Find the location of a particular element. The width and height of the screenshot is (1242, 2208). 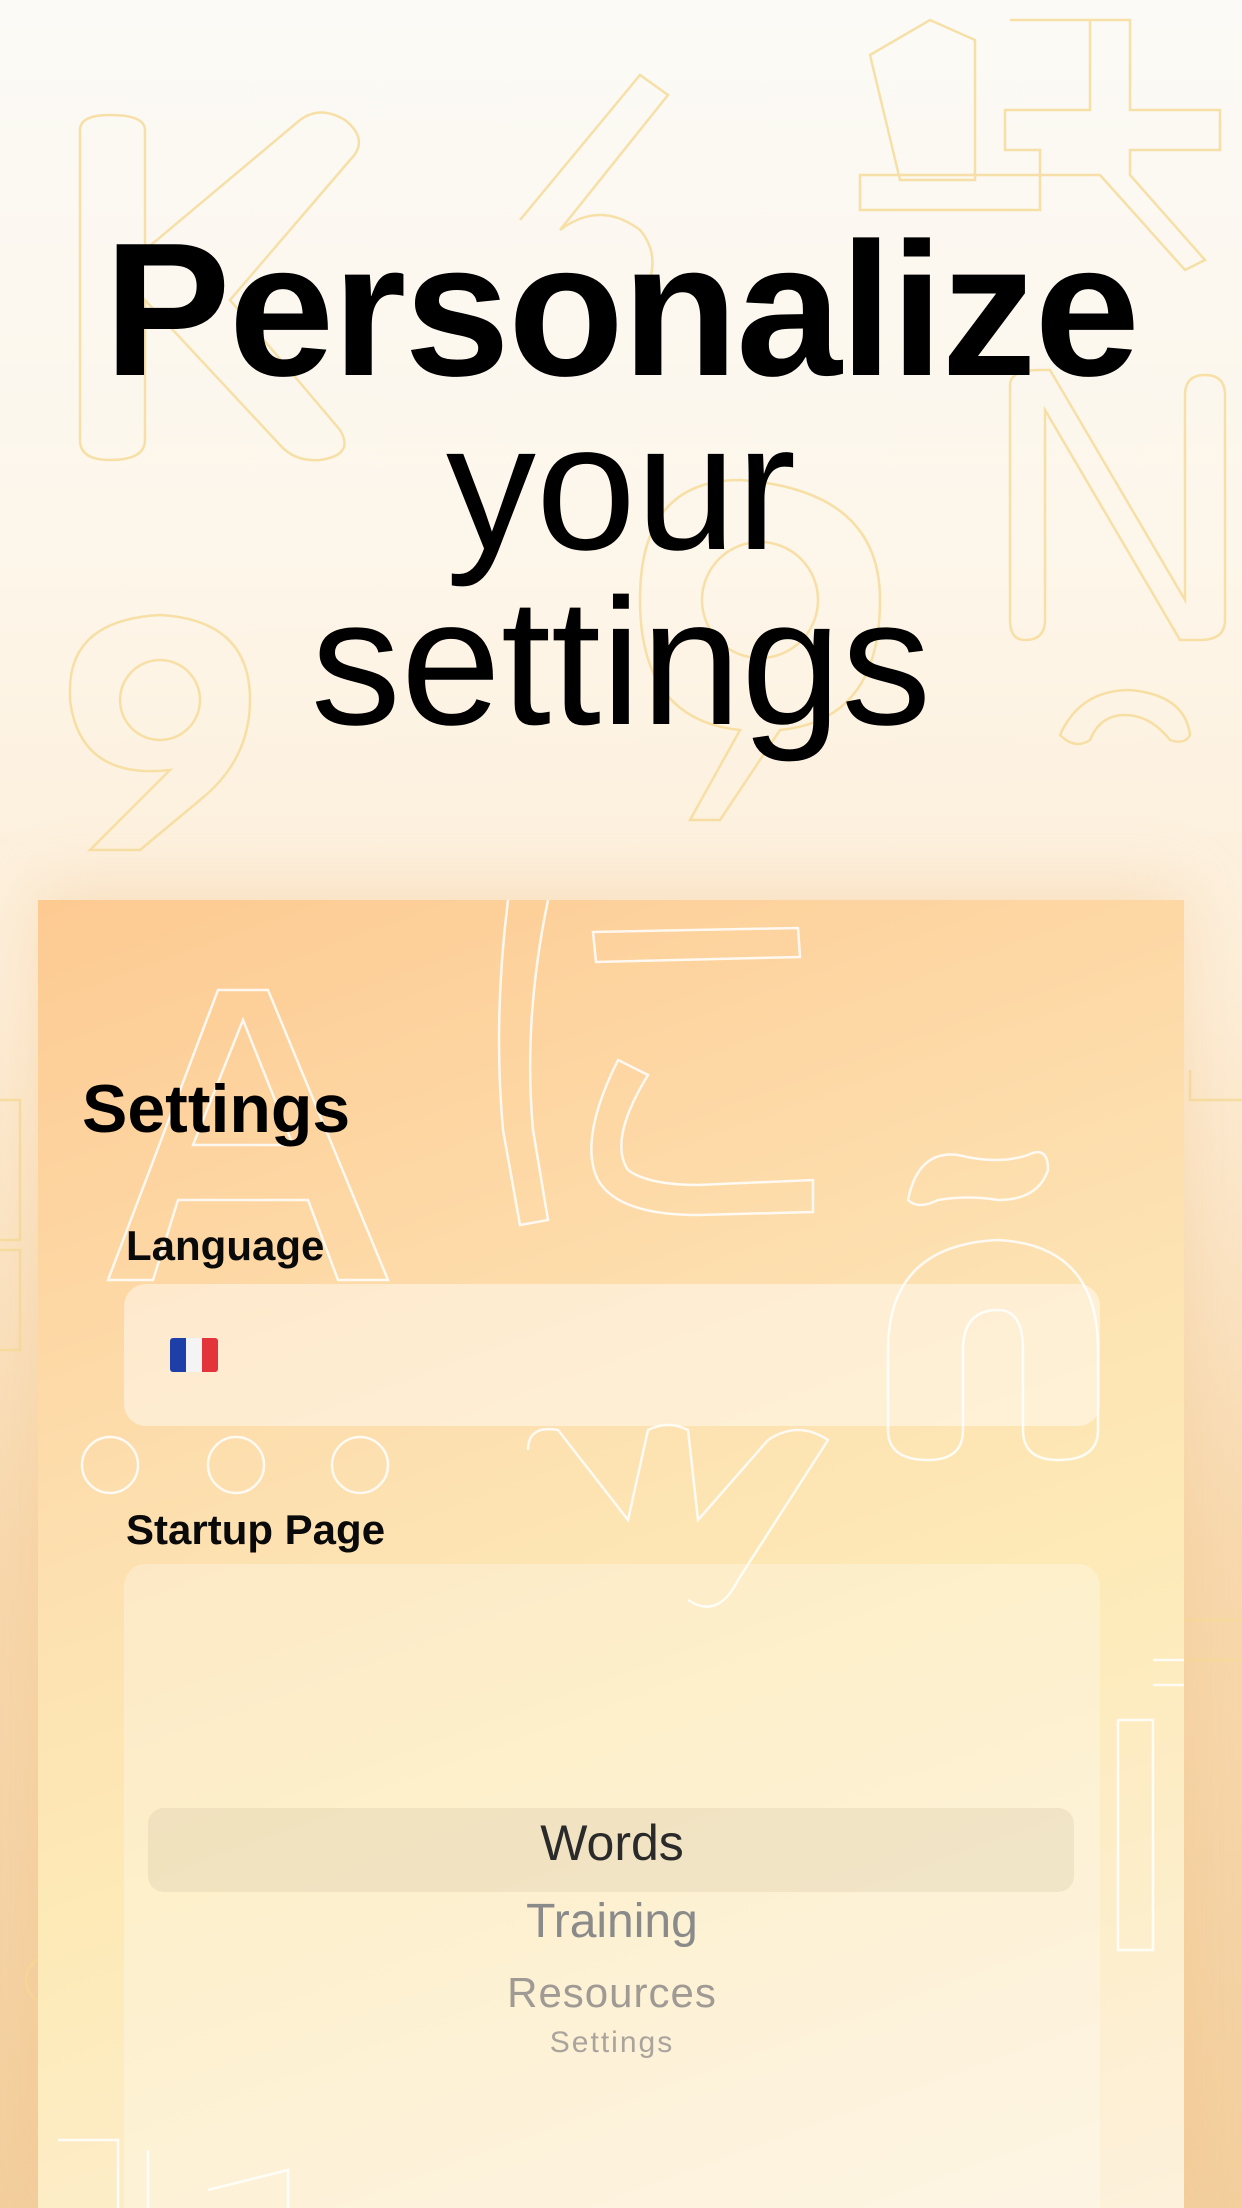

headline-line-3: settings is located at coordinates (621, 662).